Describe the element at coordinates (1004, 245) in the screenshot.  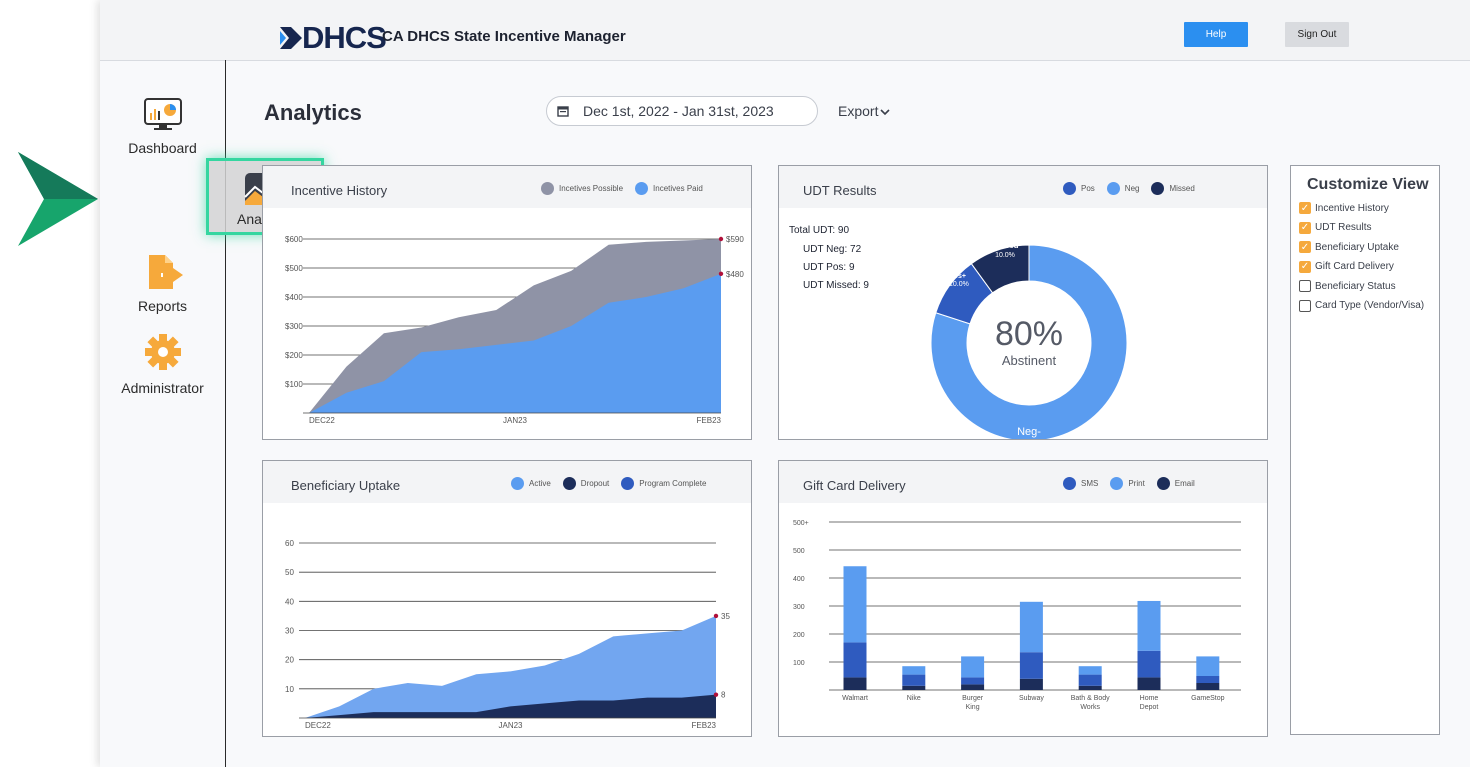
I see `slice-label-missed: Missed` at that location.